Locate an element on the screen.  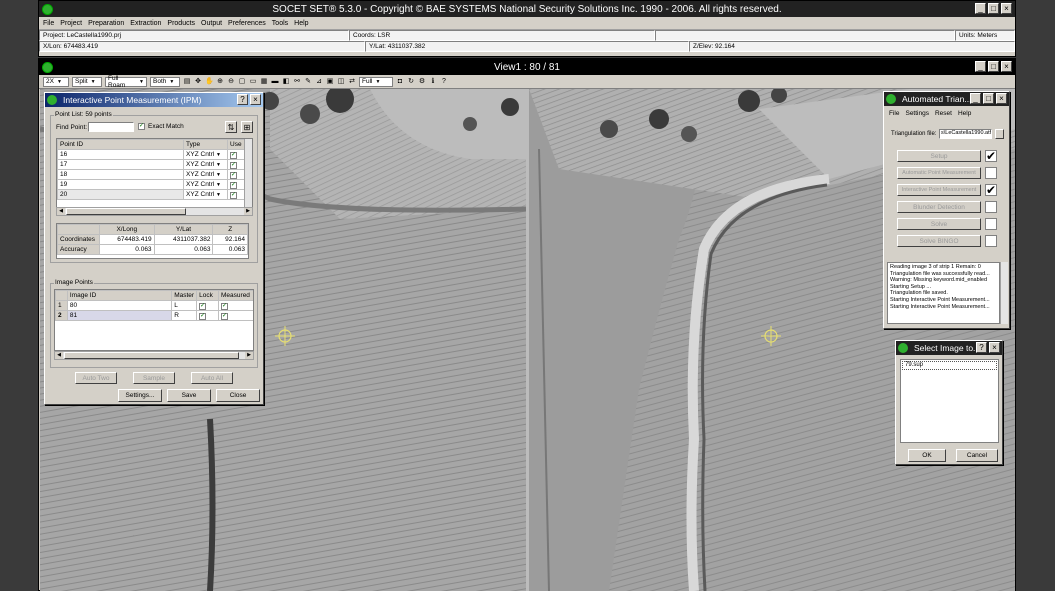
table-row: 20 XYZ Cntrl ▼ ✓ is located at coordinates (151, 194).